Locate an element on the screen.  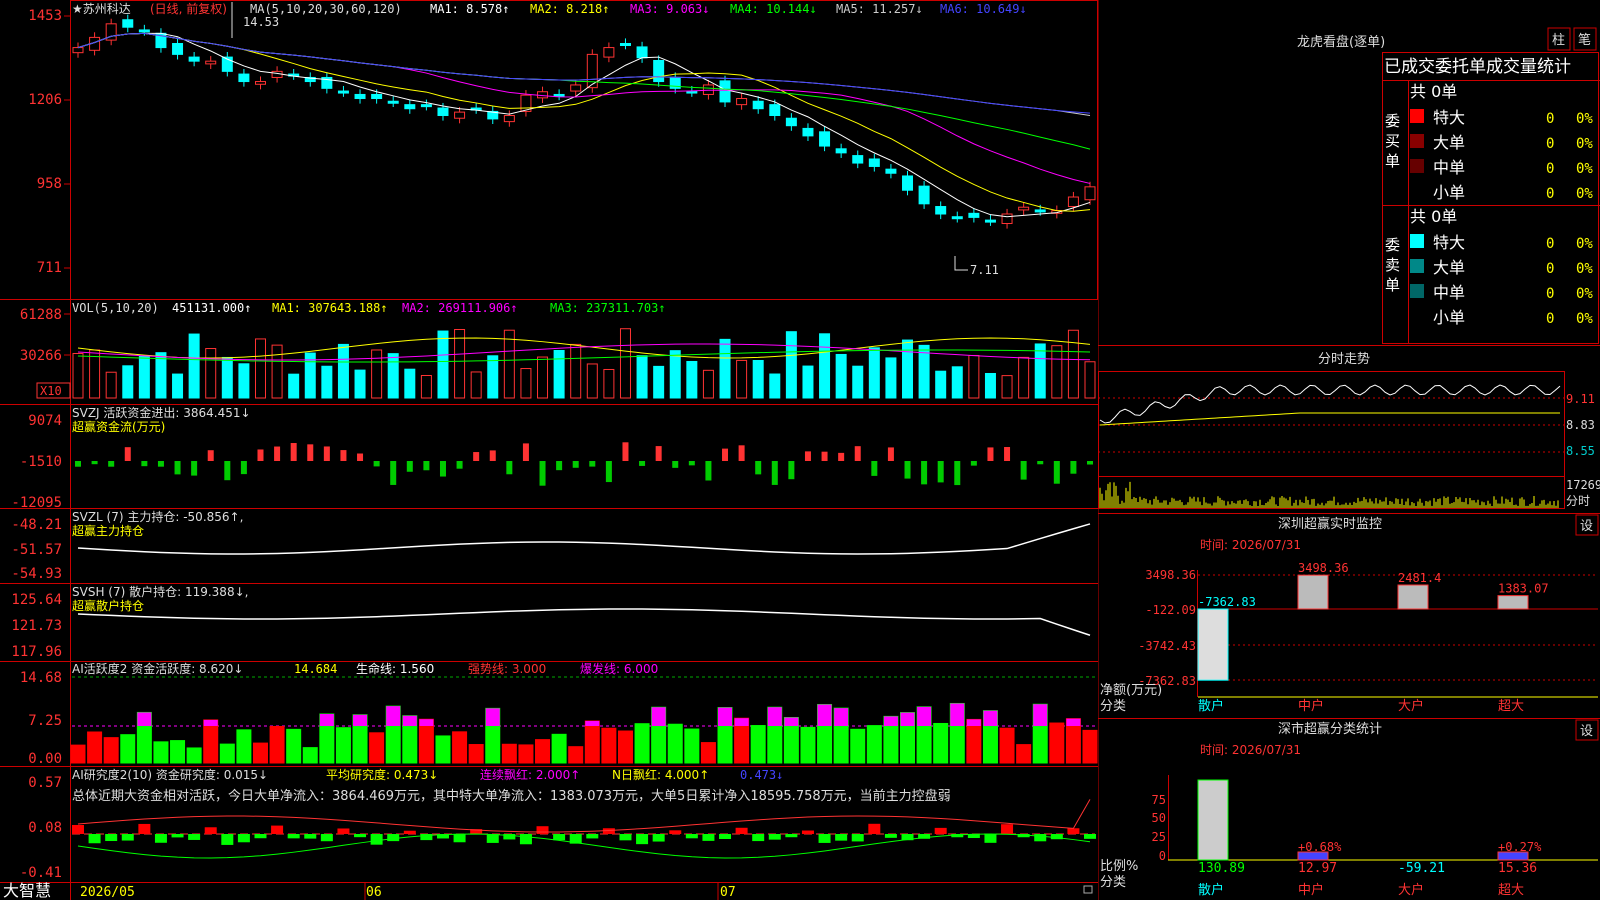
svzj-bars is located at coordinates (584, 464).